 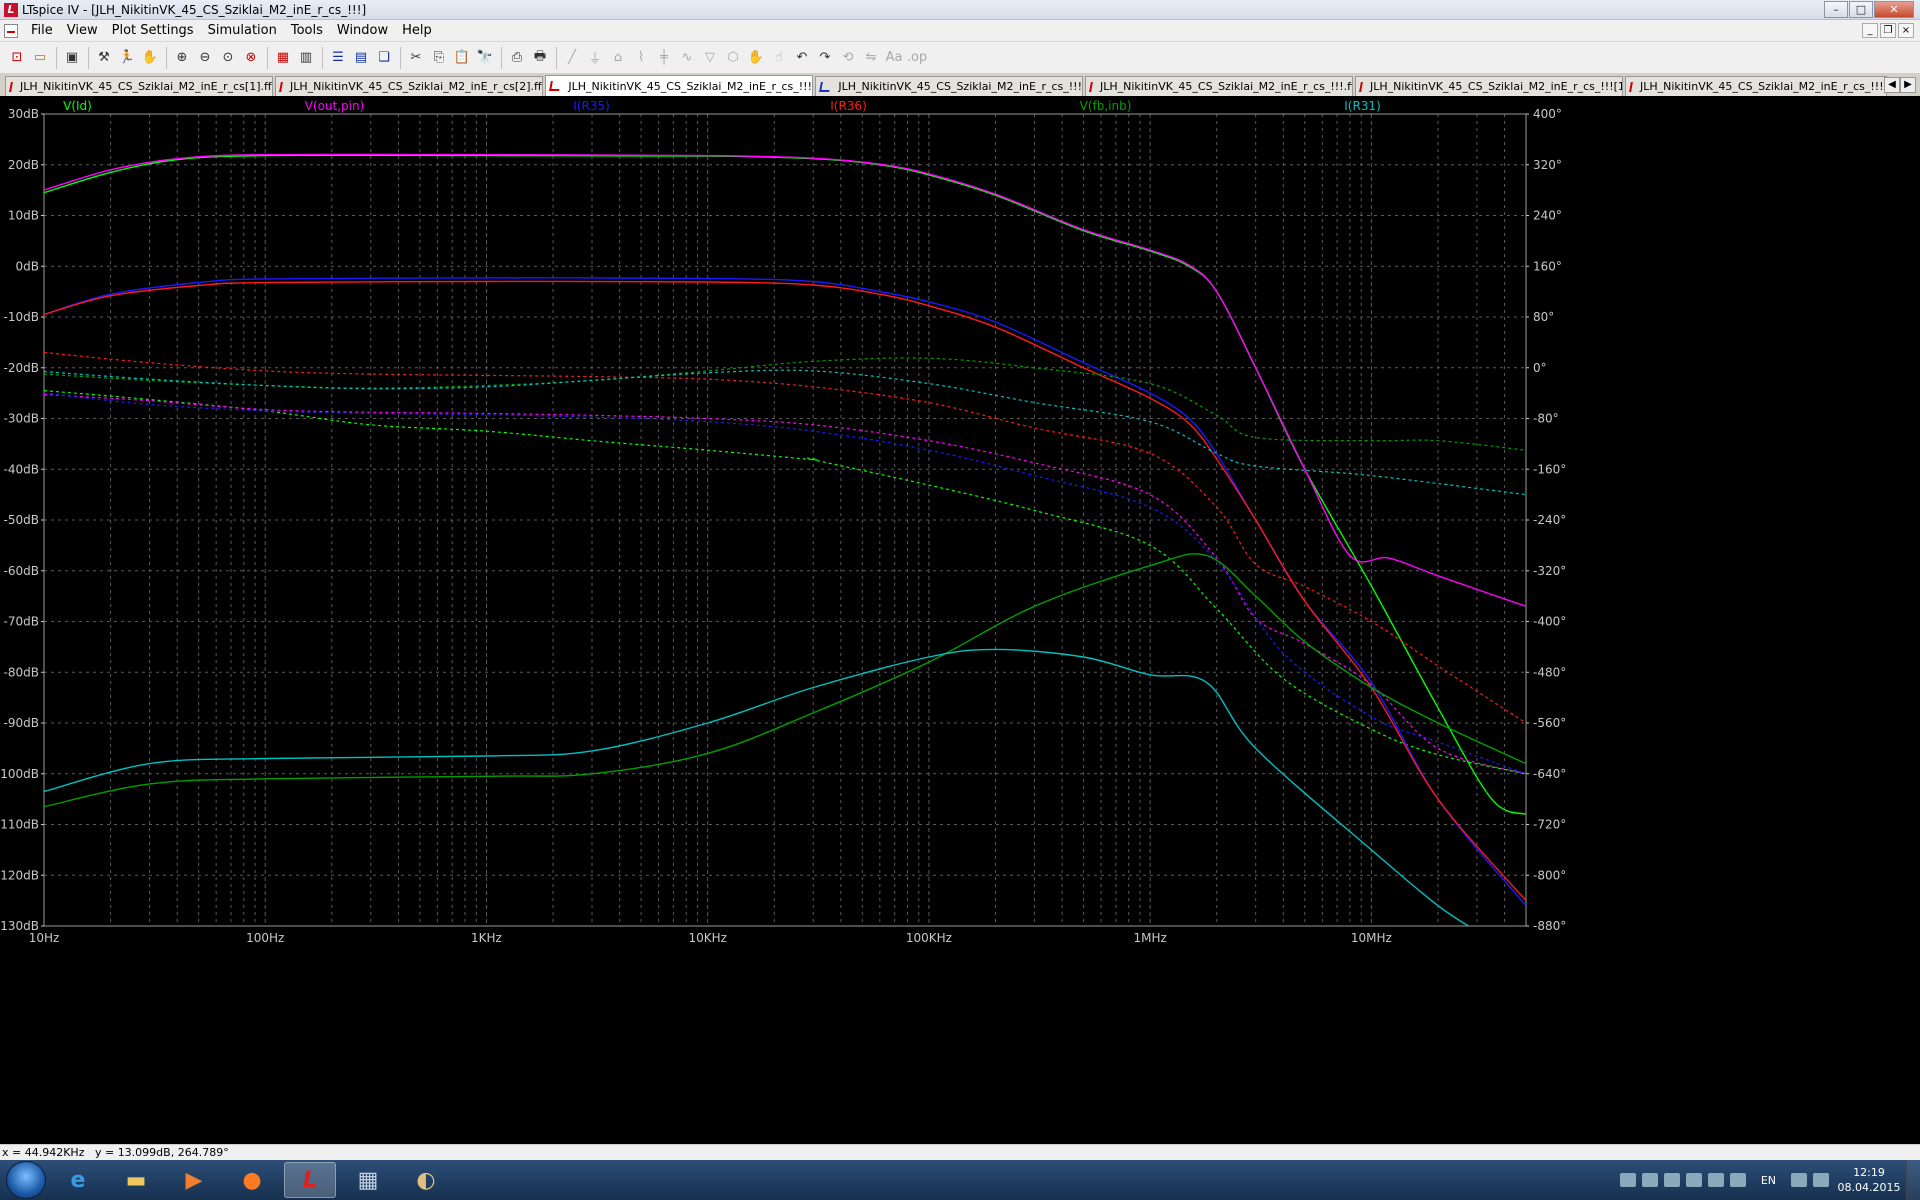 I want to click on ground-icon: ⏚, so click(x=595, y=58).